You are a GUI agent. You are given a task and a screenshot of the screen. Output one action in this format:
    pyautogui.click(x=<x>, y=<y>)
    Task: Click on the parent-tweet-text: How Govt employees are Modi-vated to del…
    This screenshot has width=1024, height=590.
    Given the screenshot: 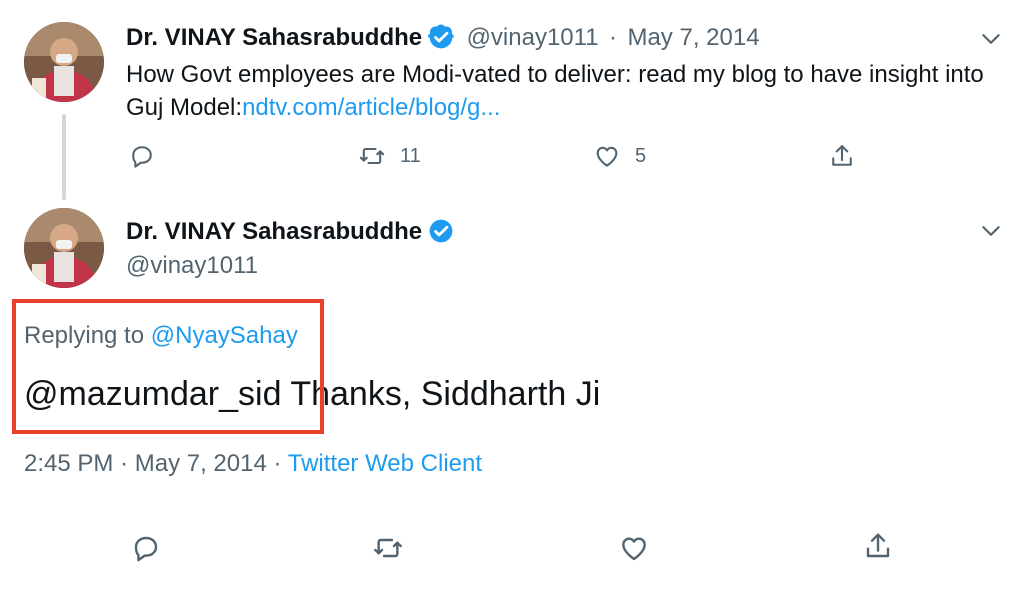 What is the action you would take?
    pyautogui.click(x=556, y=91)
    